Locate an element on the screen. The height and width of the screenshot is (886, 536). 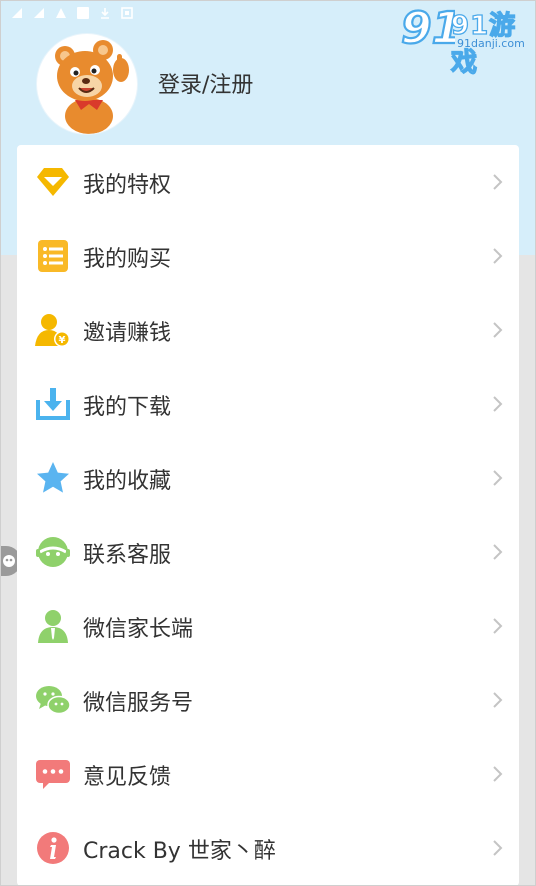
user-money-icon: ¥ is located at coordinates (52, 330).